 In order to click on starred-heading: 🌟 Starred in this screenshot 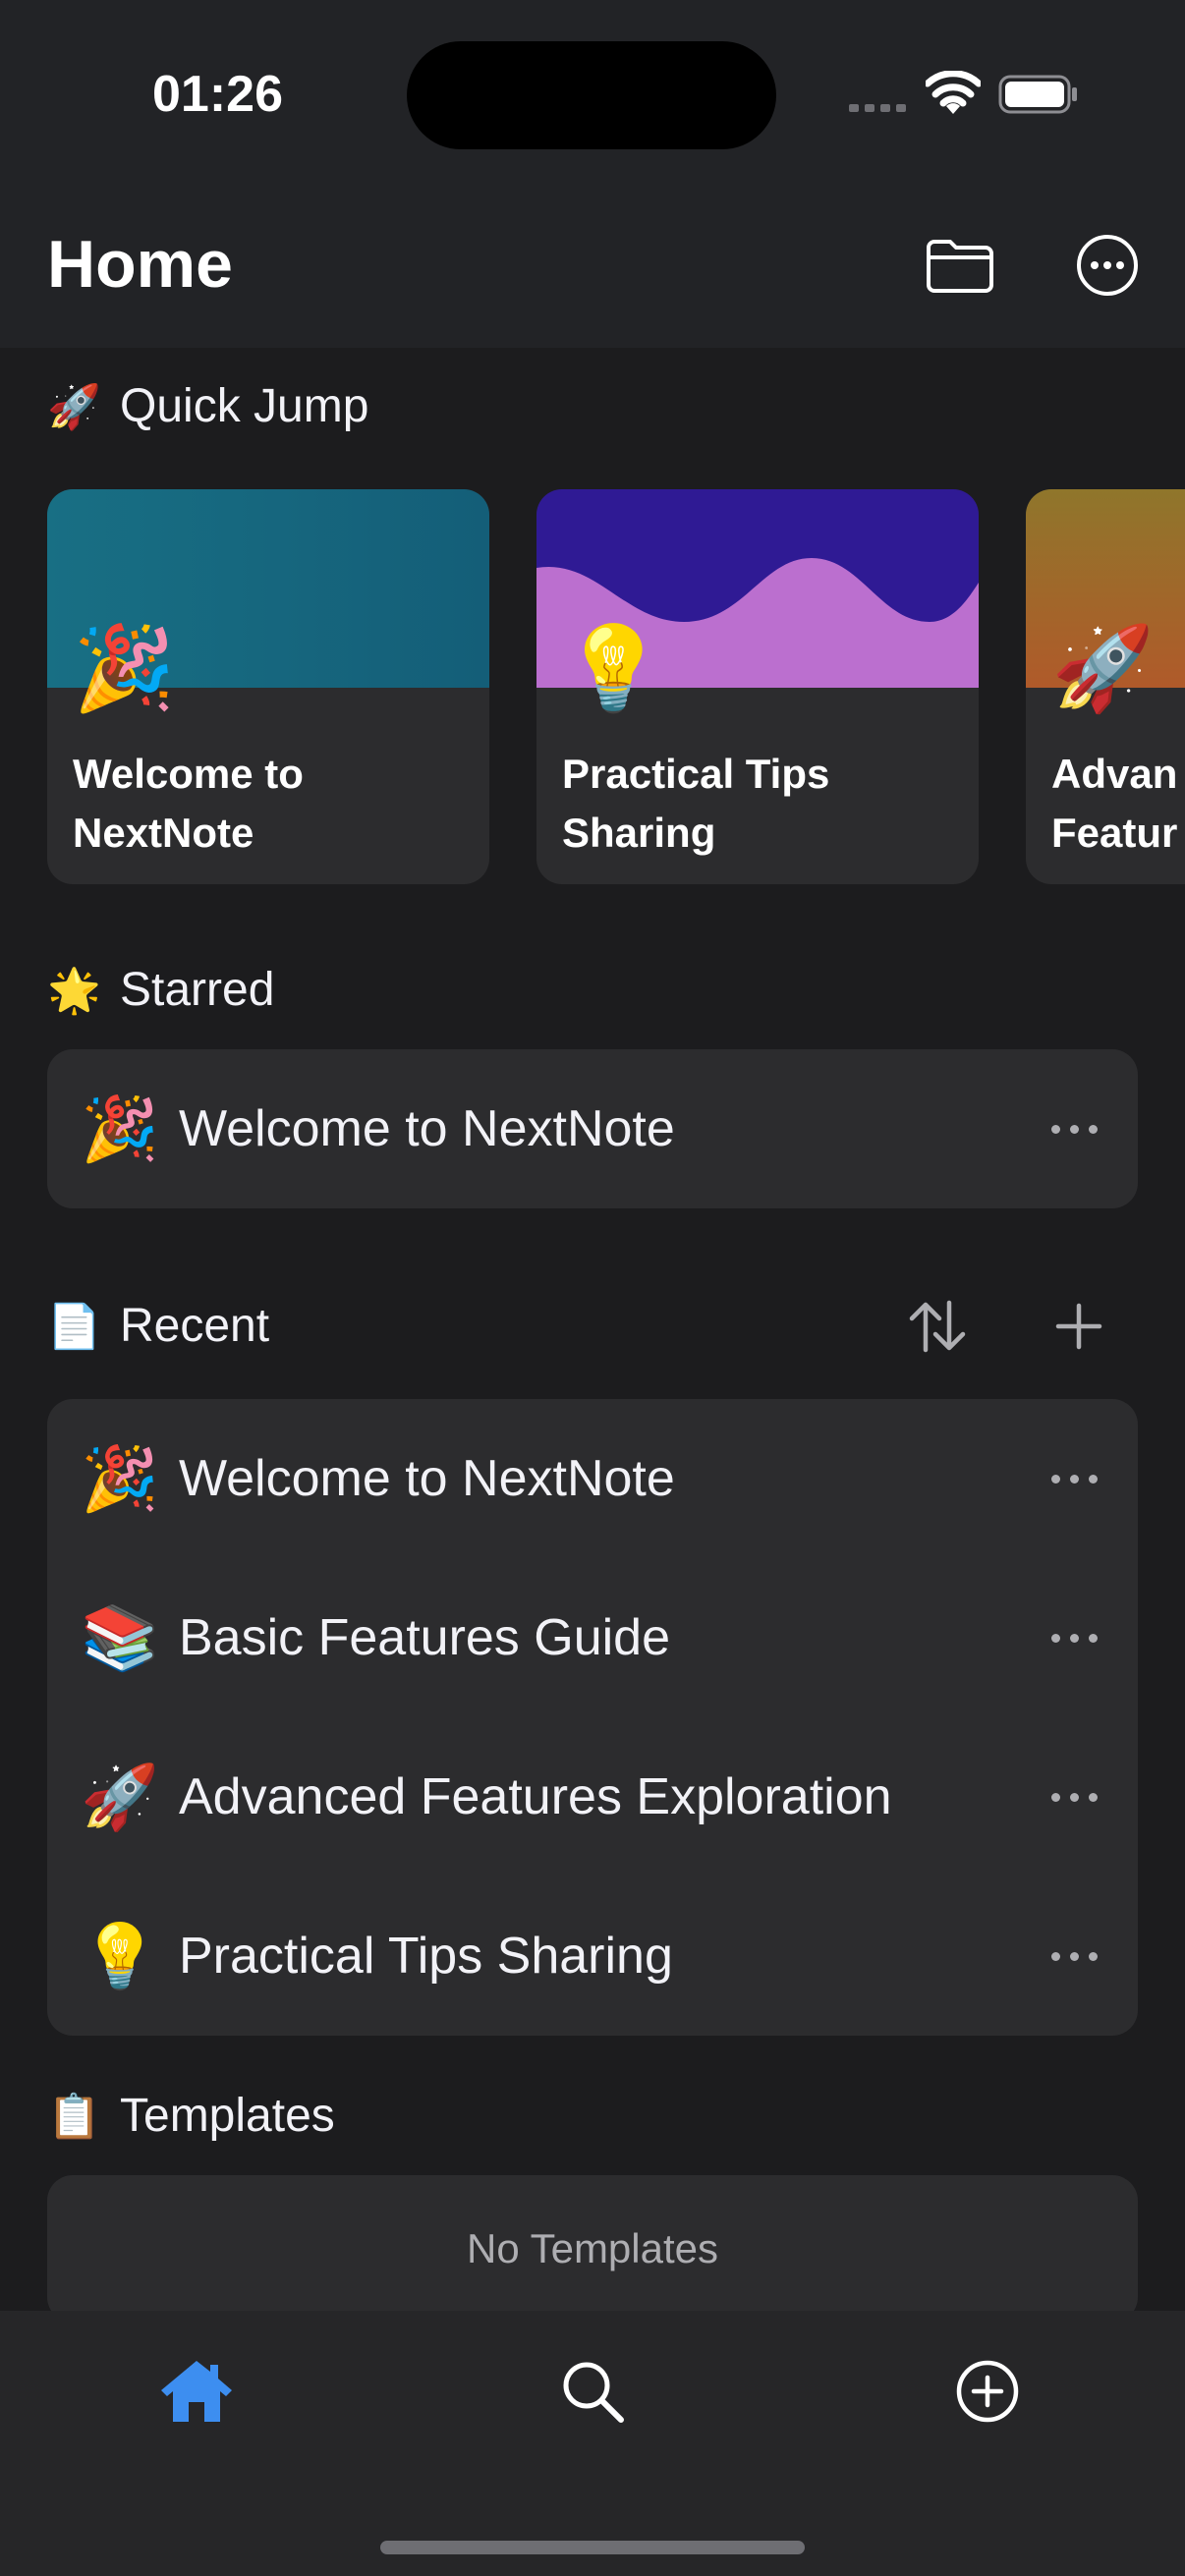, I will do `click(161, 990)`.